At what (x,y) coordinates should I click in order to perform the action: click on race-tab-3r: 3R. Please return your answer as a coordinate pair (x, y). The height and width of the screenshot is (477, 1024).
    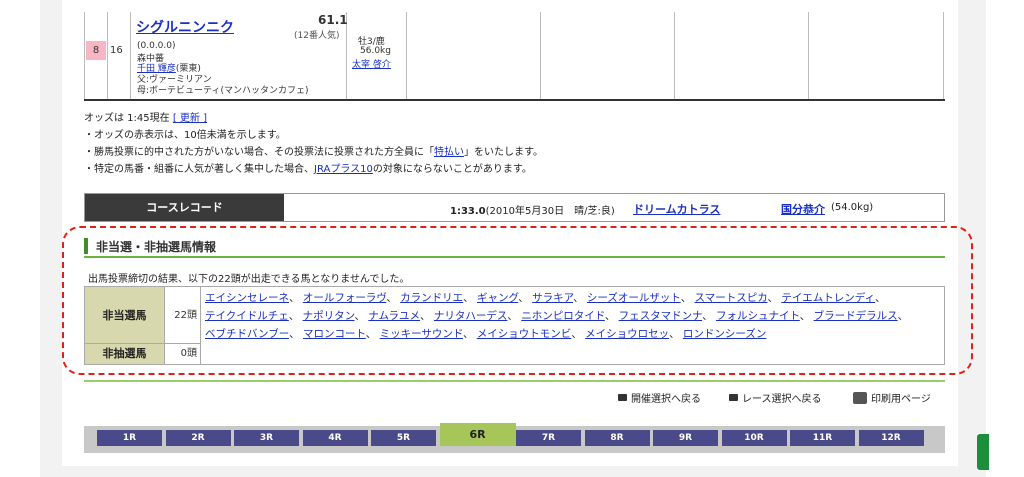
    Looking at the image, I should click on (266, 438).